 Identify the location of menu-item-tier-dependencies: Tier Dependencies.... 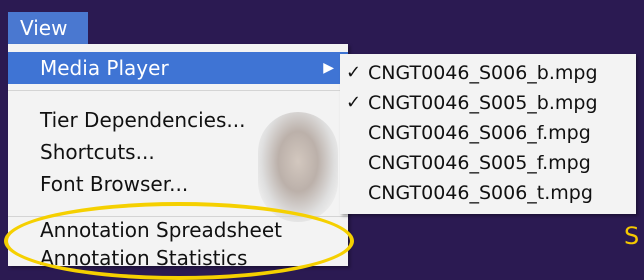
(178, 120).